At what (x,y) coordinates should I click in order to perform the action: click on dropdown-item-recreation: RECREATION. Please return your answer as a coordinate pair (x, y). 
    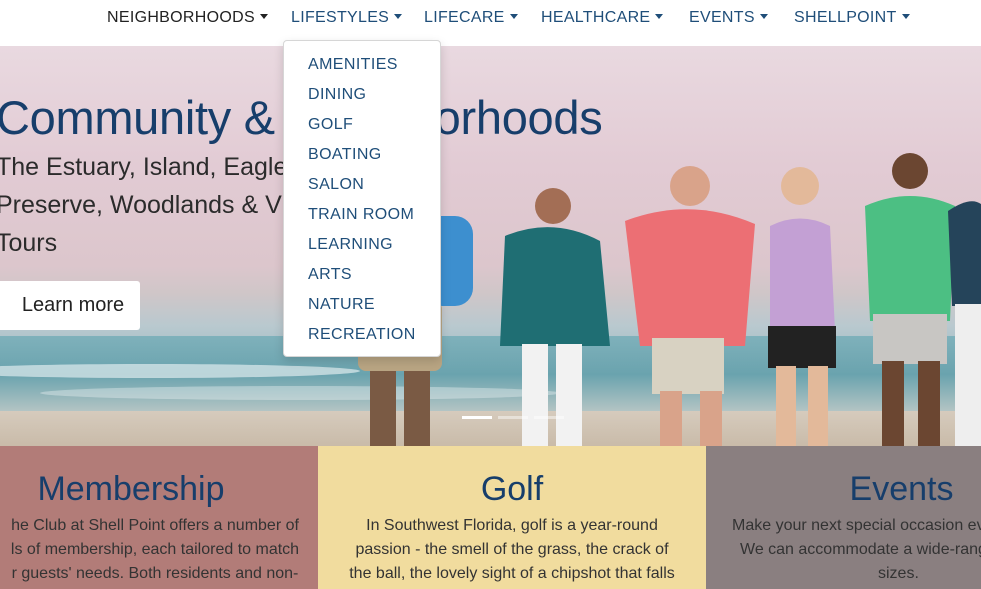
    Looking at the image, I should click on (362, 335).